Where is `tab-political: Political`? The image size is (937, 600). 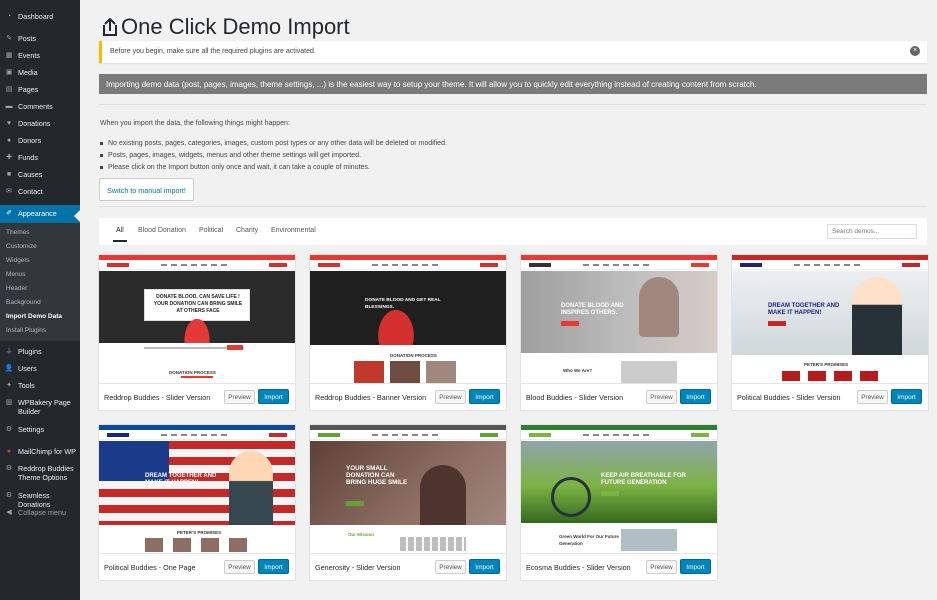 tab-political: Political is located at coordinates (211, 230).